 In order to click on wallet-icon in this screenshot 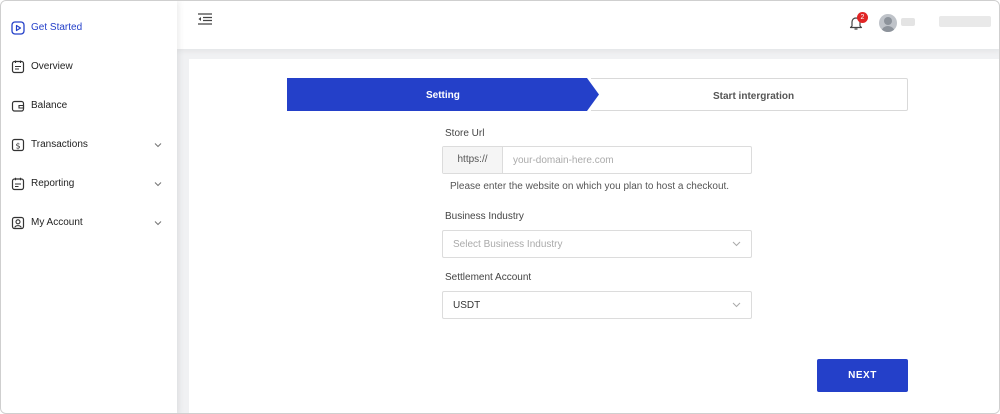, I will do `click(18, 106)`.